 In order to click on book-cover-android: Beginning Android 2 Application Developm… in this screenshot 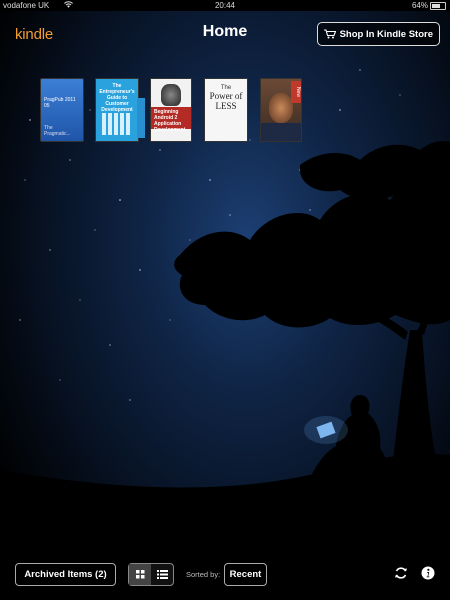, I will do `click(171, 110)`.